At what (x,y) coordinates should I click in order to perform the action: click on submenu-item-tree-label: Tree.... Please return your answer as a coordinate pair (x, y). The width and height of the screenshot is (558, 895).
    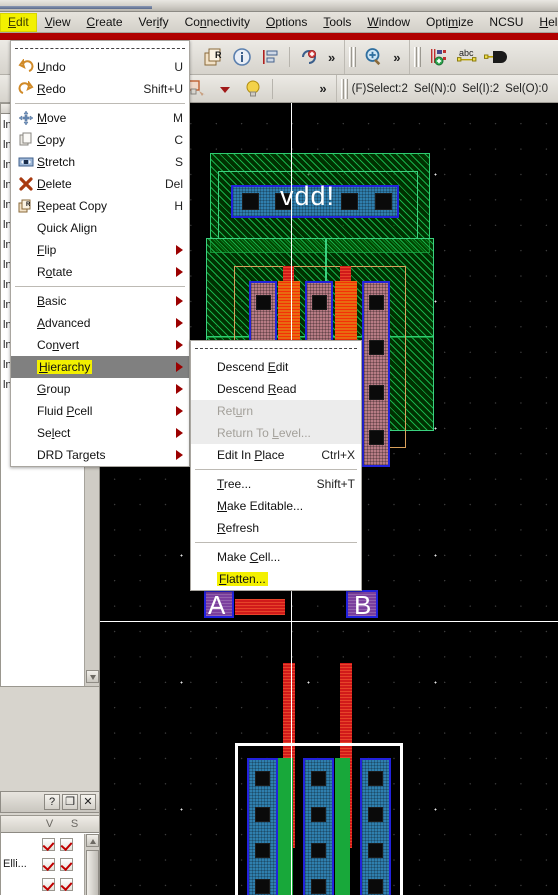
    Looking at the image, I should click on (234, 484).